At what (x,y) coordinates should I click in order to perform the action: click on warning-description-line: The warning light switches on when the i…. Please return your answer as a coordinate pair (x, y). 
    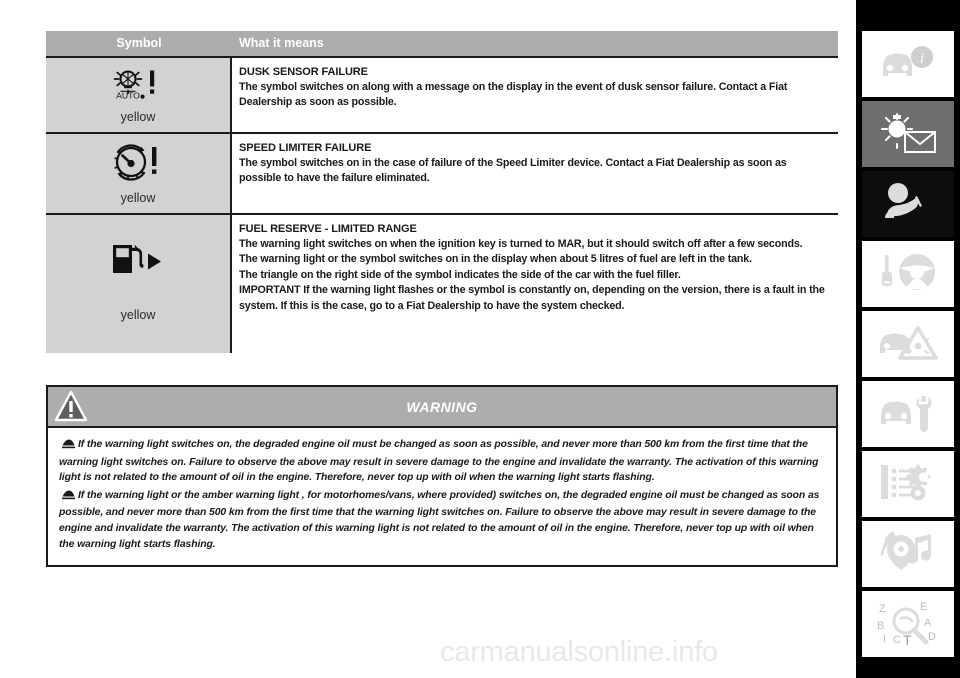
    Looking at the image, I should click on (521, 244).